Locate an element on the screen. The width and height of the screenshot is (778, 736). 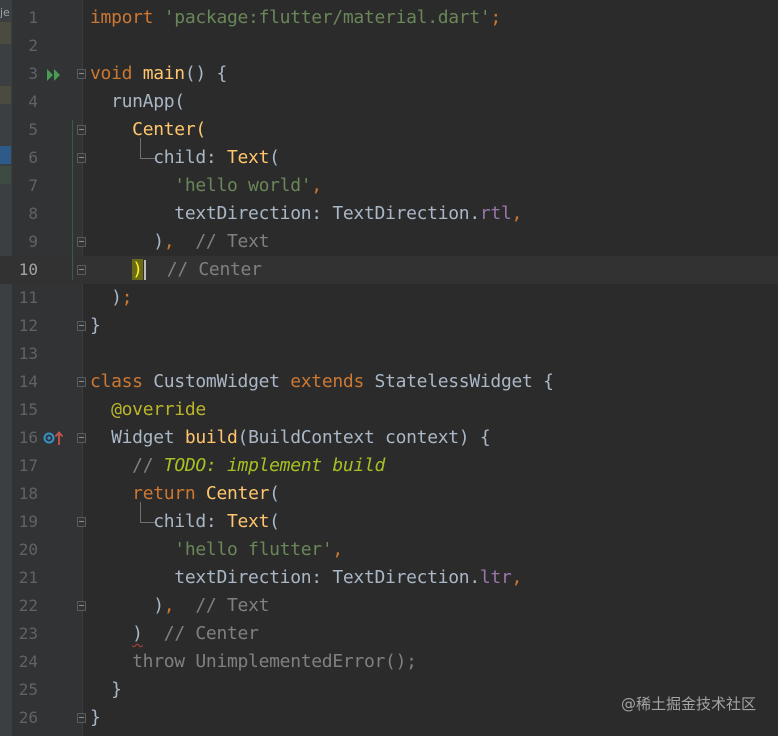
code-text: @override is located at coordinates (148, 410).